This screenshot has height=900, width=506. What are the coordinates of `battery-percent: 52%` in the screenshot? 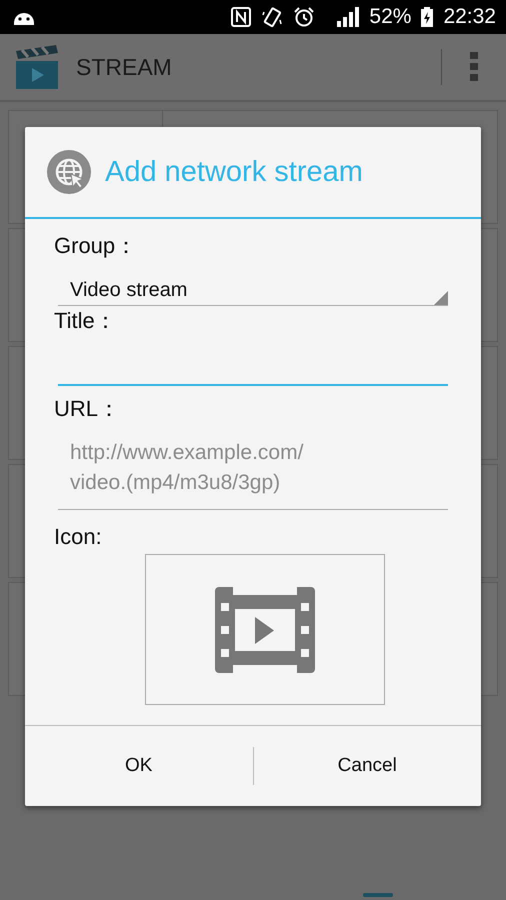 It's located at (390, 17).